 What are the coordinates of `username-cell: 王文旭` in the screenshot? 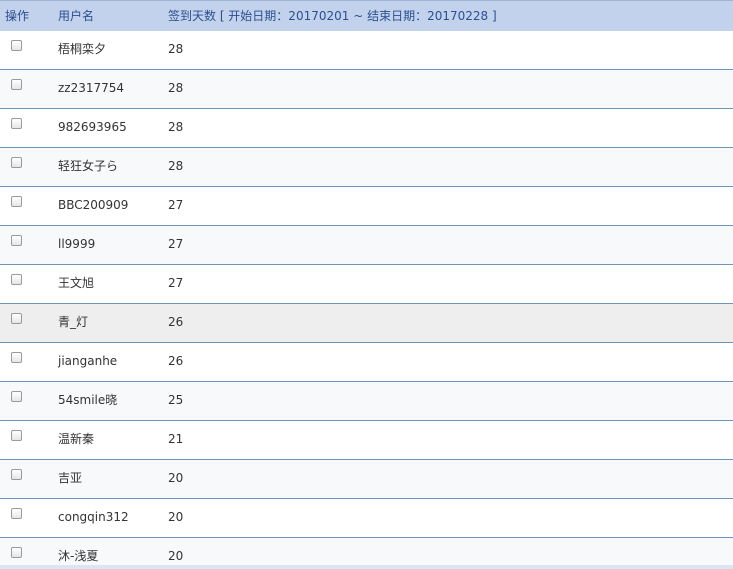 It's located at (76, 283).